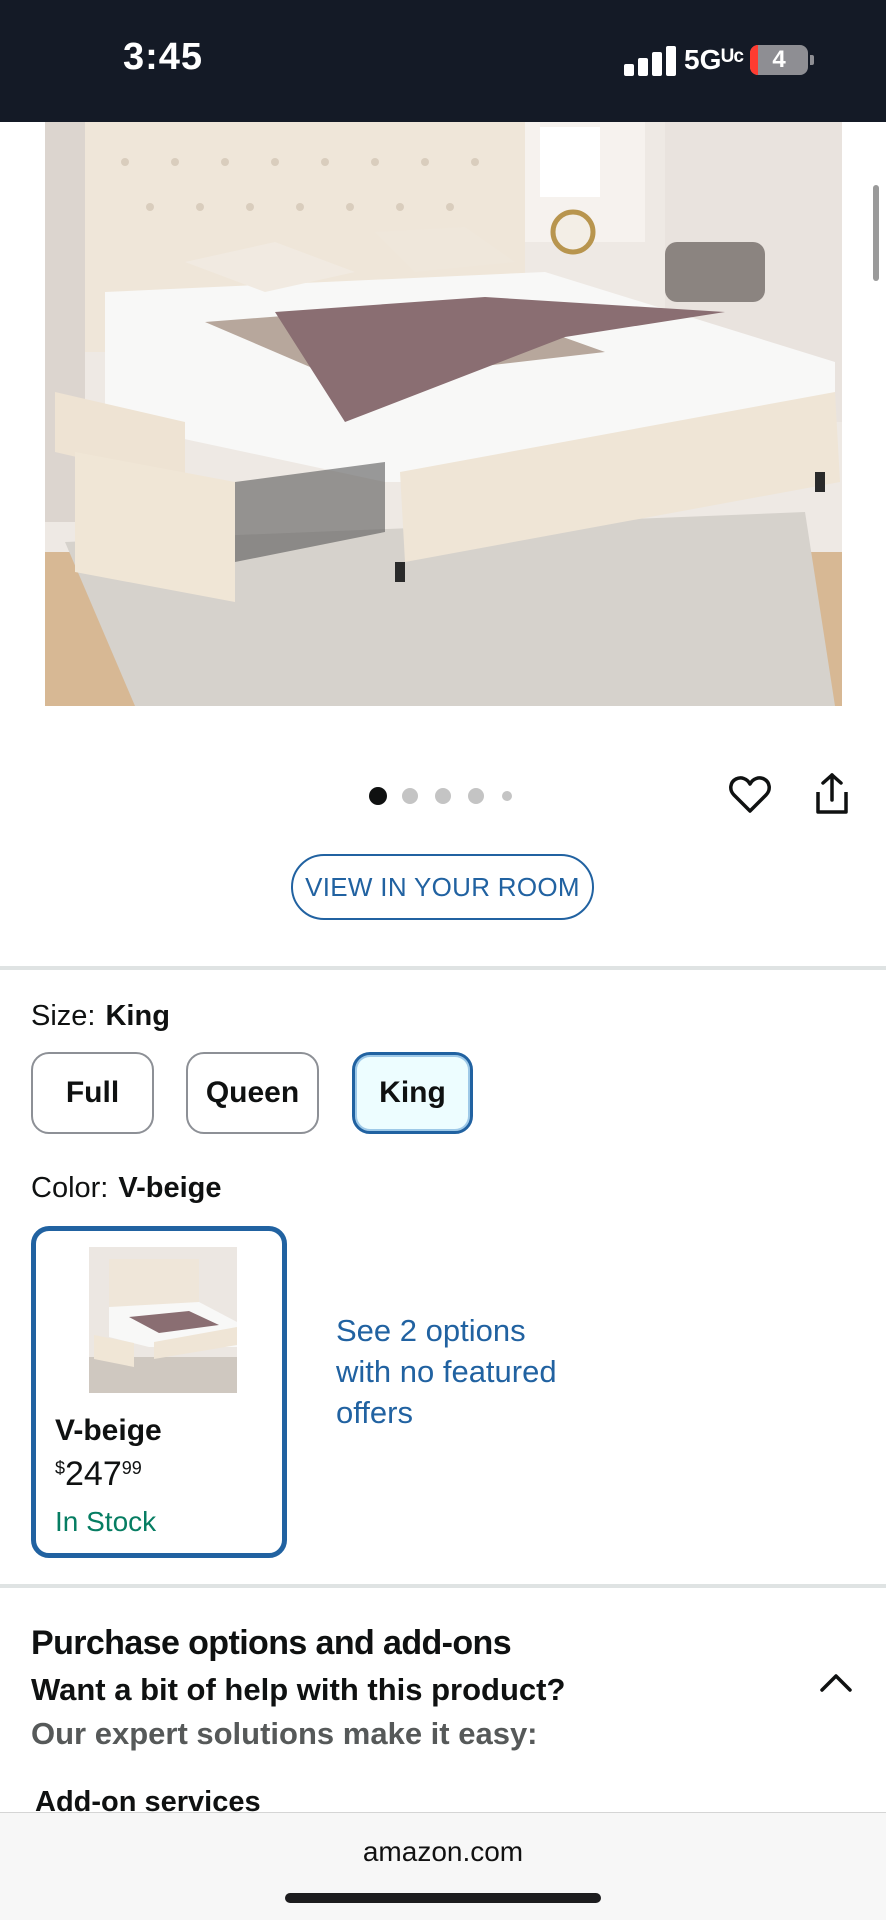 This screenshot has height=1920, width=886. I want to click on size-label: Size:, so click(63, 1016).